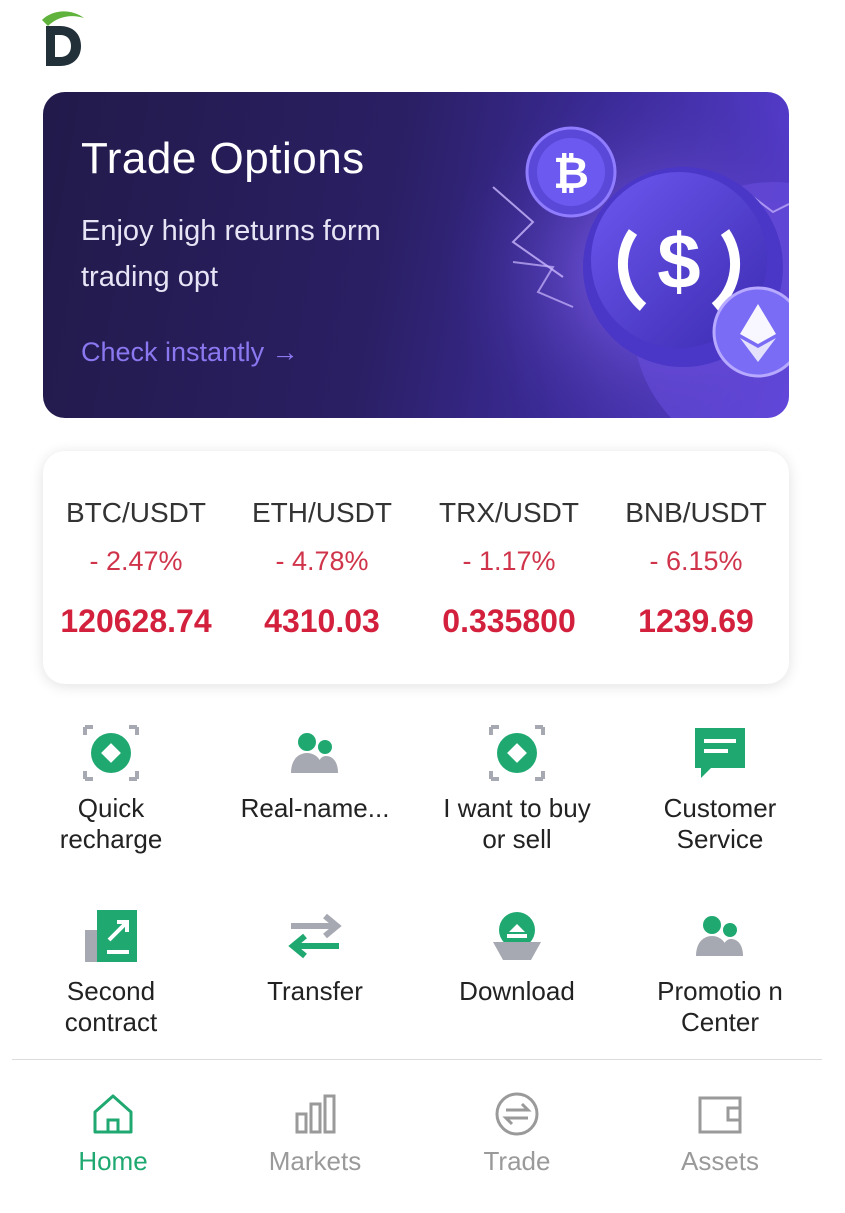  I want to click on nav-label: Assets, so click(720, 1161).